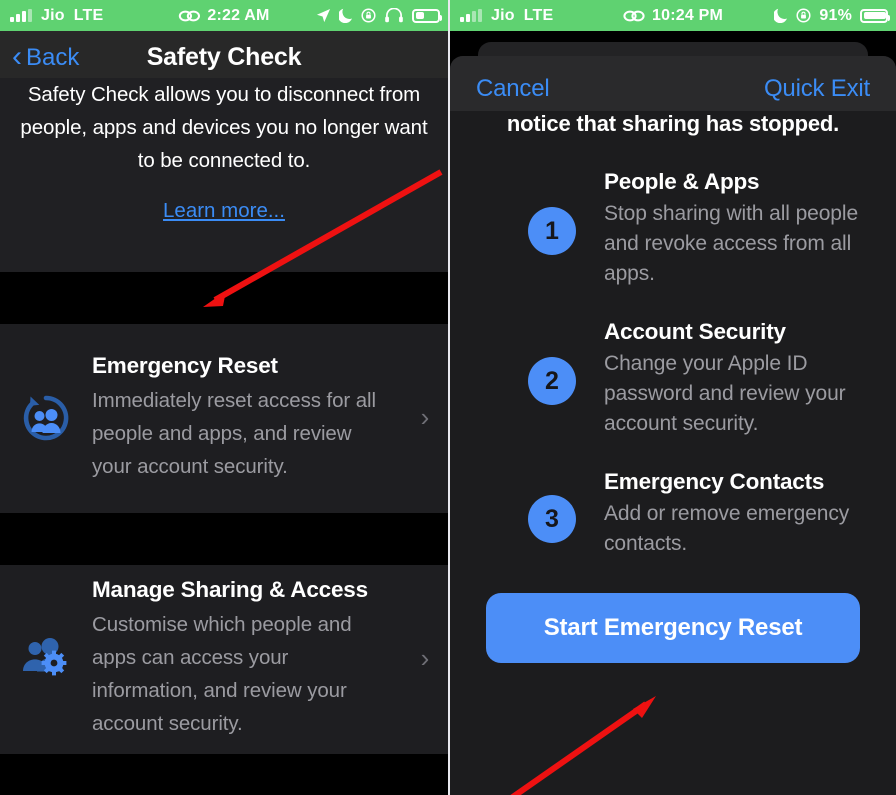 This screenshot has height=795, width=896. I want to click on status-right-group-2: 91%, so click(831, 15).